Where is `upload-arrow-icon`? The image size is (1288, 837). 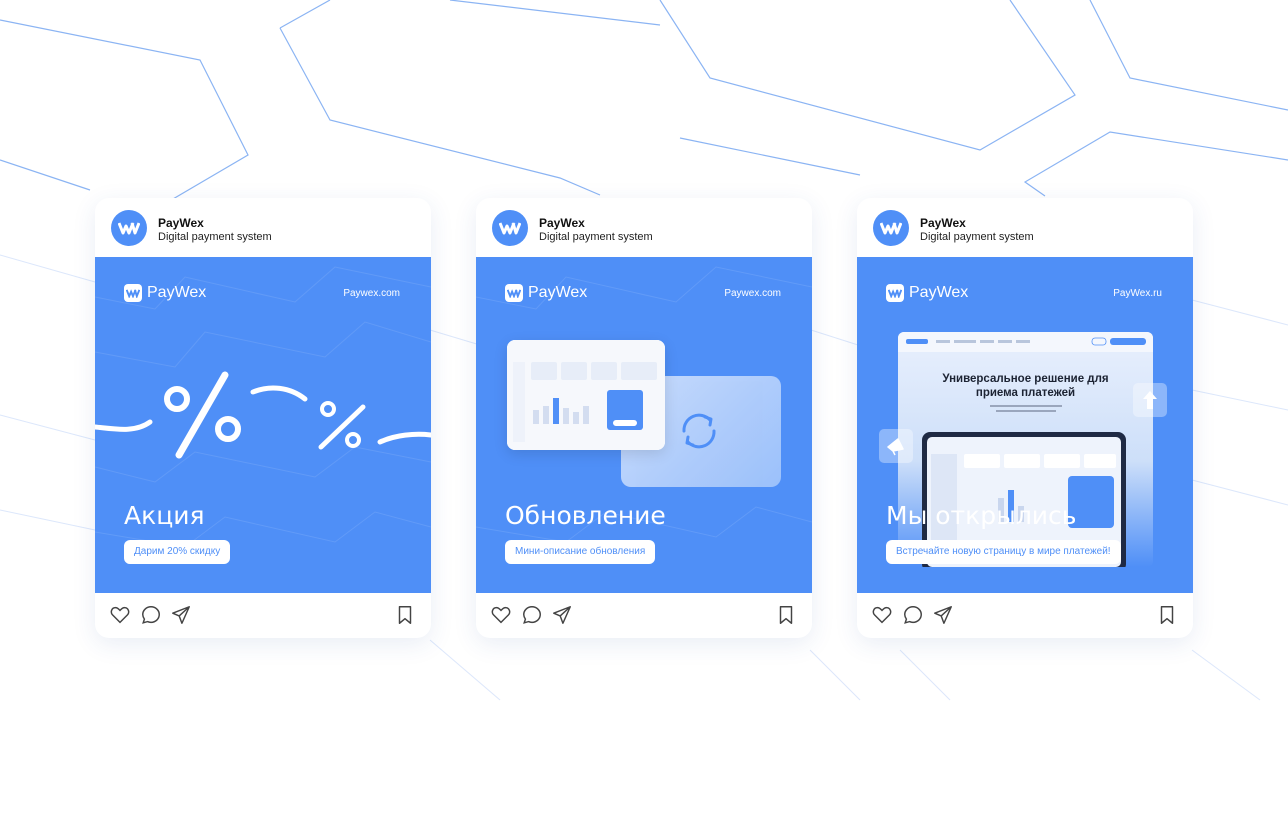
upload-arrow-icon is located at coordinates (1150, 400).